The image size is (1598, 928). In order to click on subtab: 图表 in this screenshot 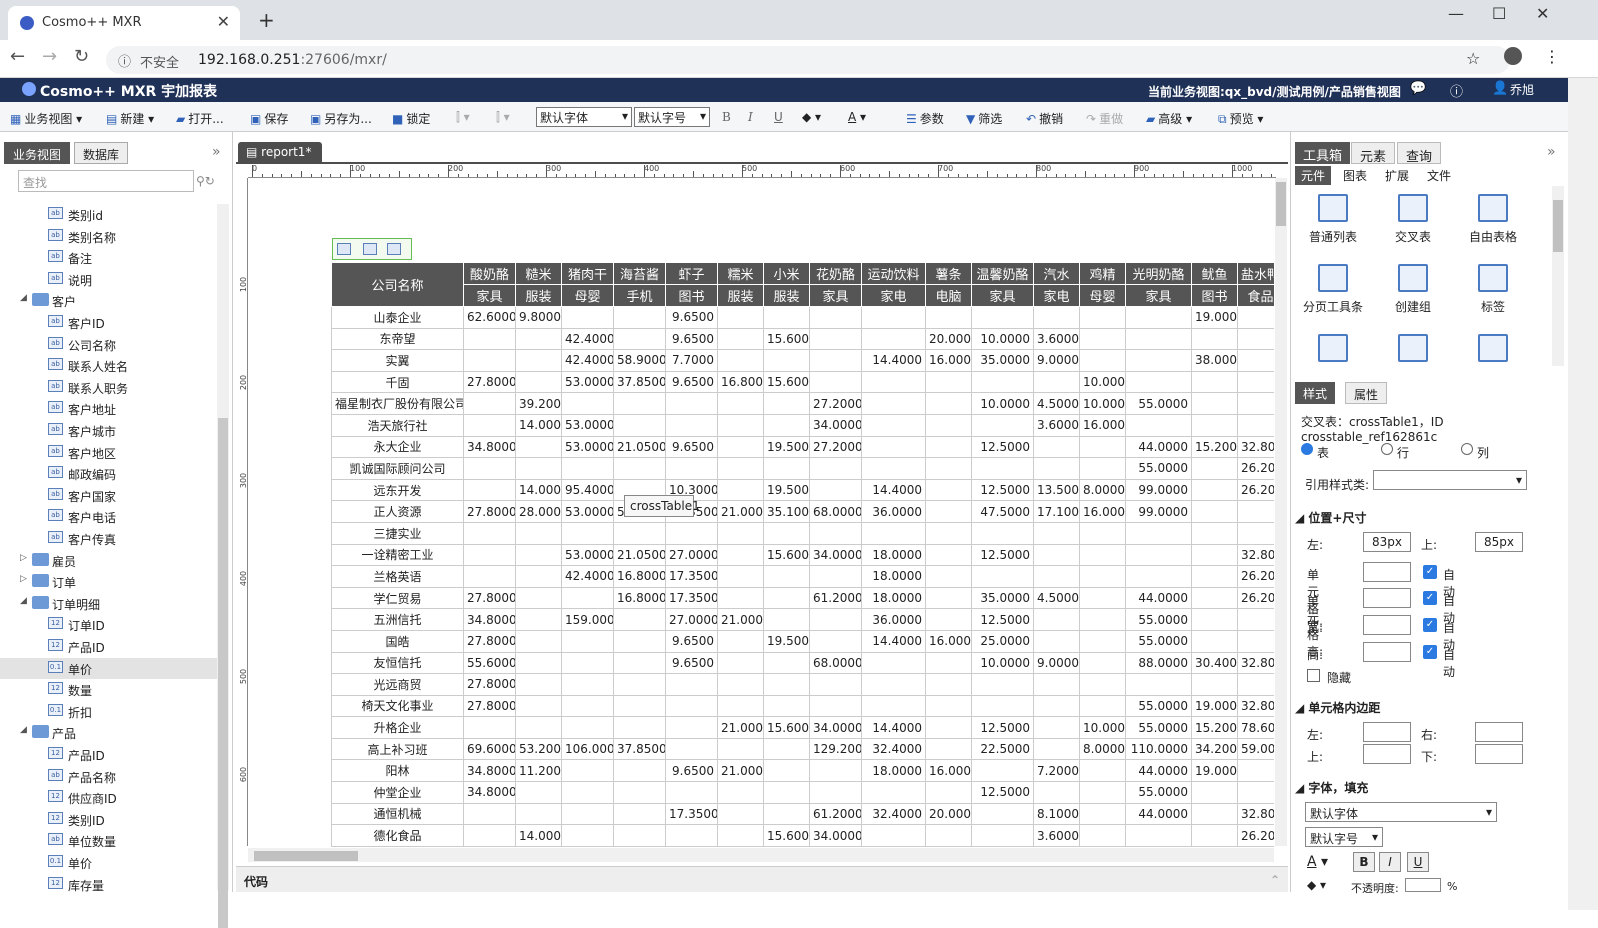, I will do `click(1355, 175)`.